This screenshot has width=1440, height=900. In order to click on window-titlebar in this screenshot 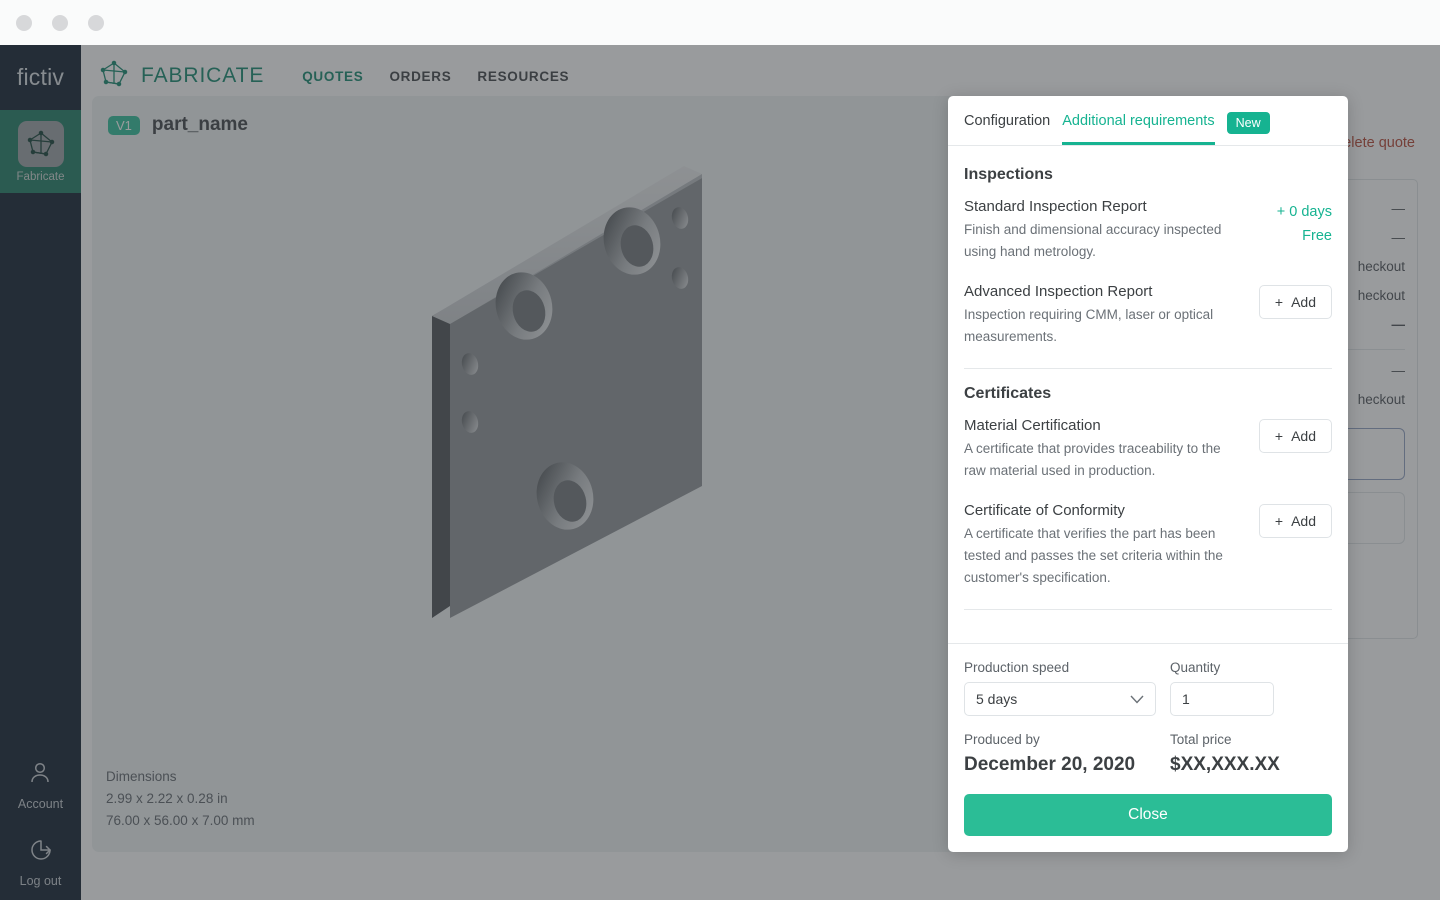, I will do `click(720, 22)`.